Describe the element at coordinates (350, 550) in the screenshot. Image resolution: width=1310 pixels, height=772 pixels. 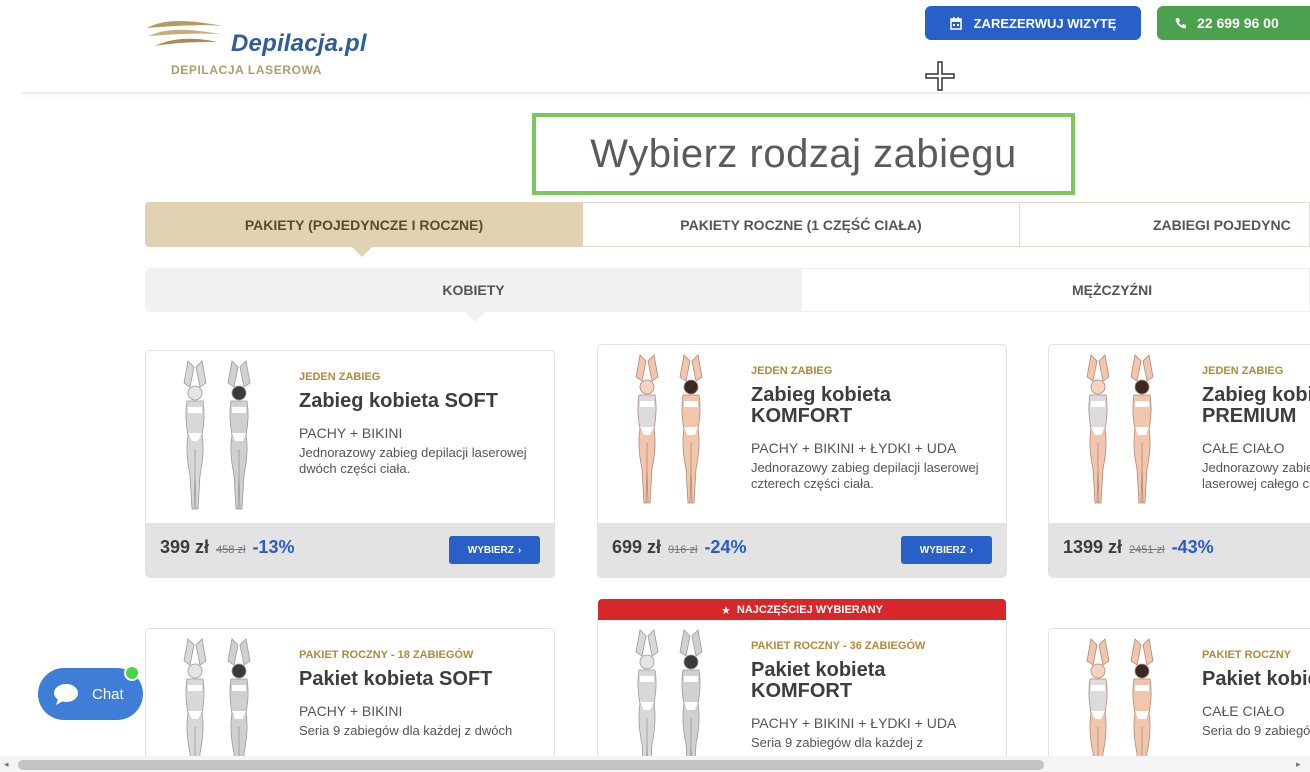
I see `card-footer: 399 zł 458 zł -13% WYBIERZ ›` at that location.